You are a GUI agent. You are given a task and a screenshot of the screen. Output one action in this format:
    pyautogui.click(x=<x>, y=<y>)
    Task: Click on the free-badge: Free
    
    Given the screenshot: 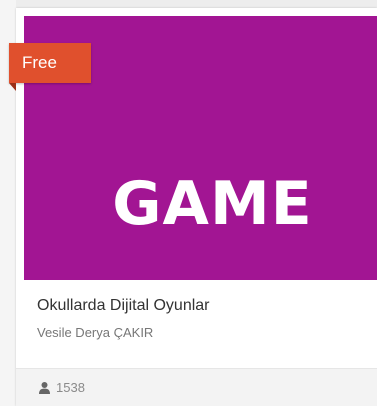 What is the action you would take?
    pyautogui.click(x=50, y=63)
    